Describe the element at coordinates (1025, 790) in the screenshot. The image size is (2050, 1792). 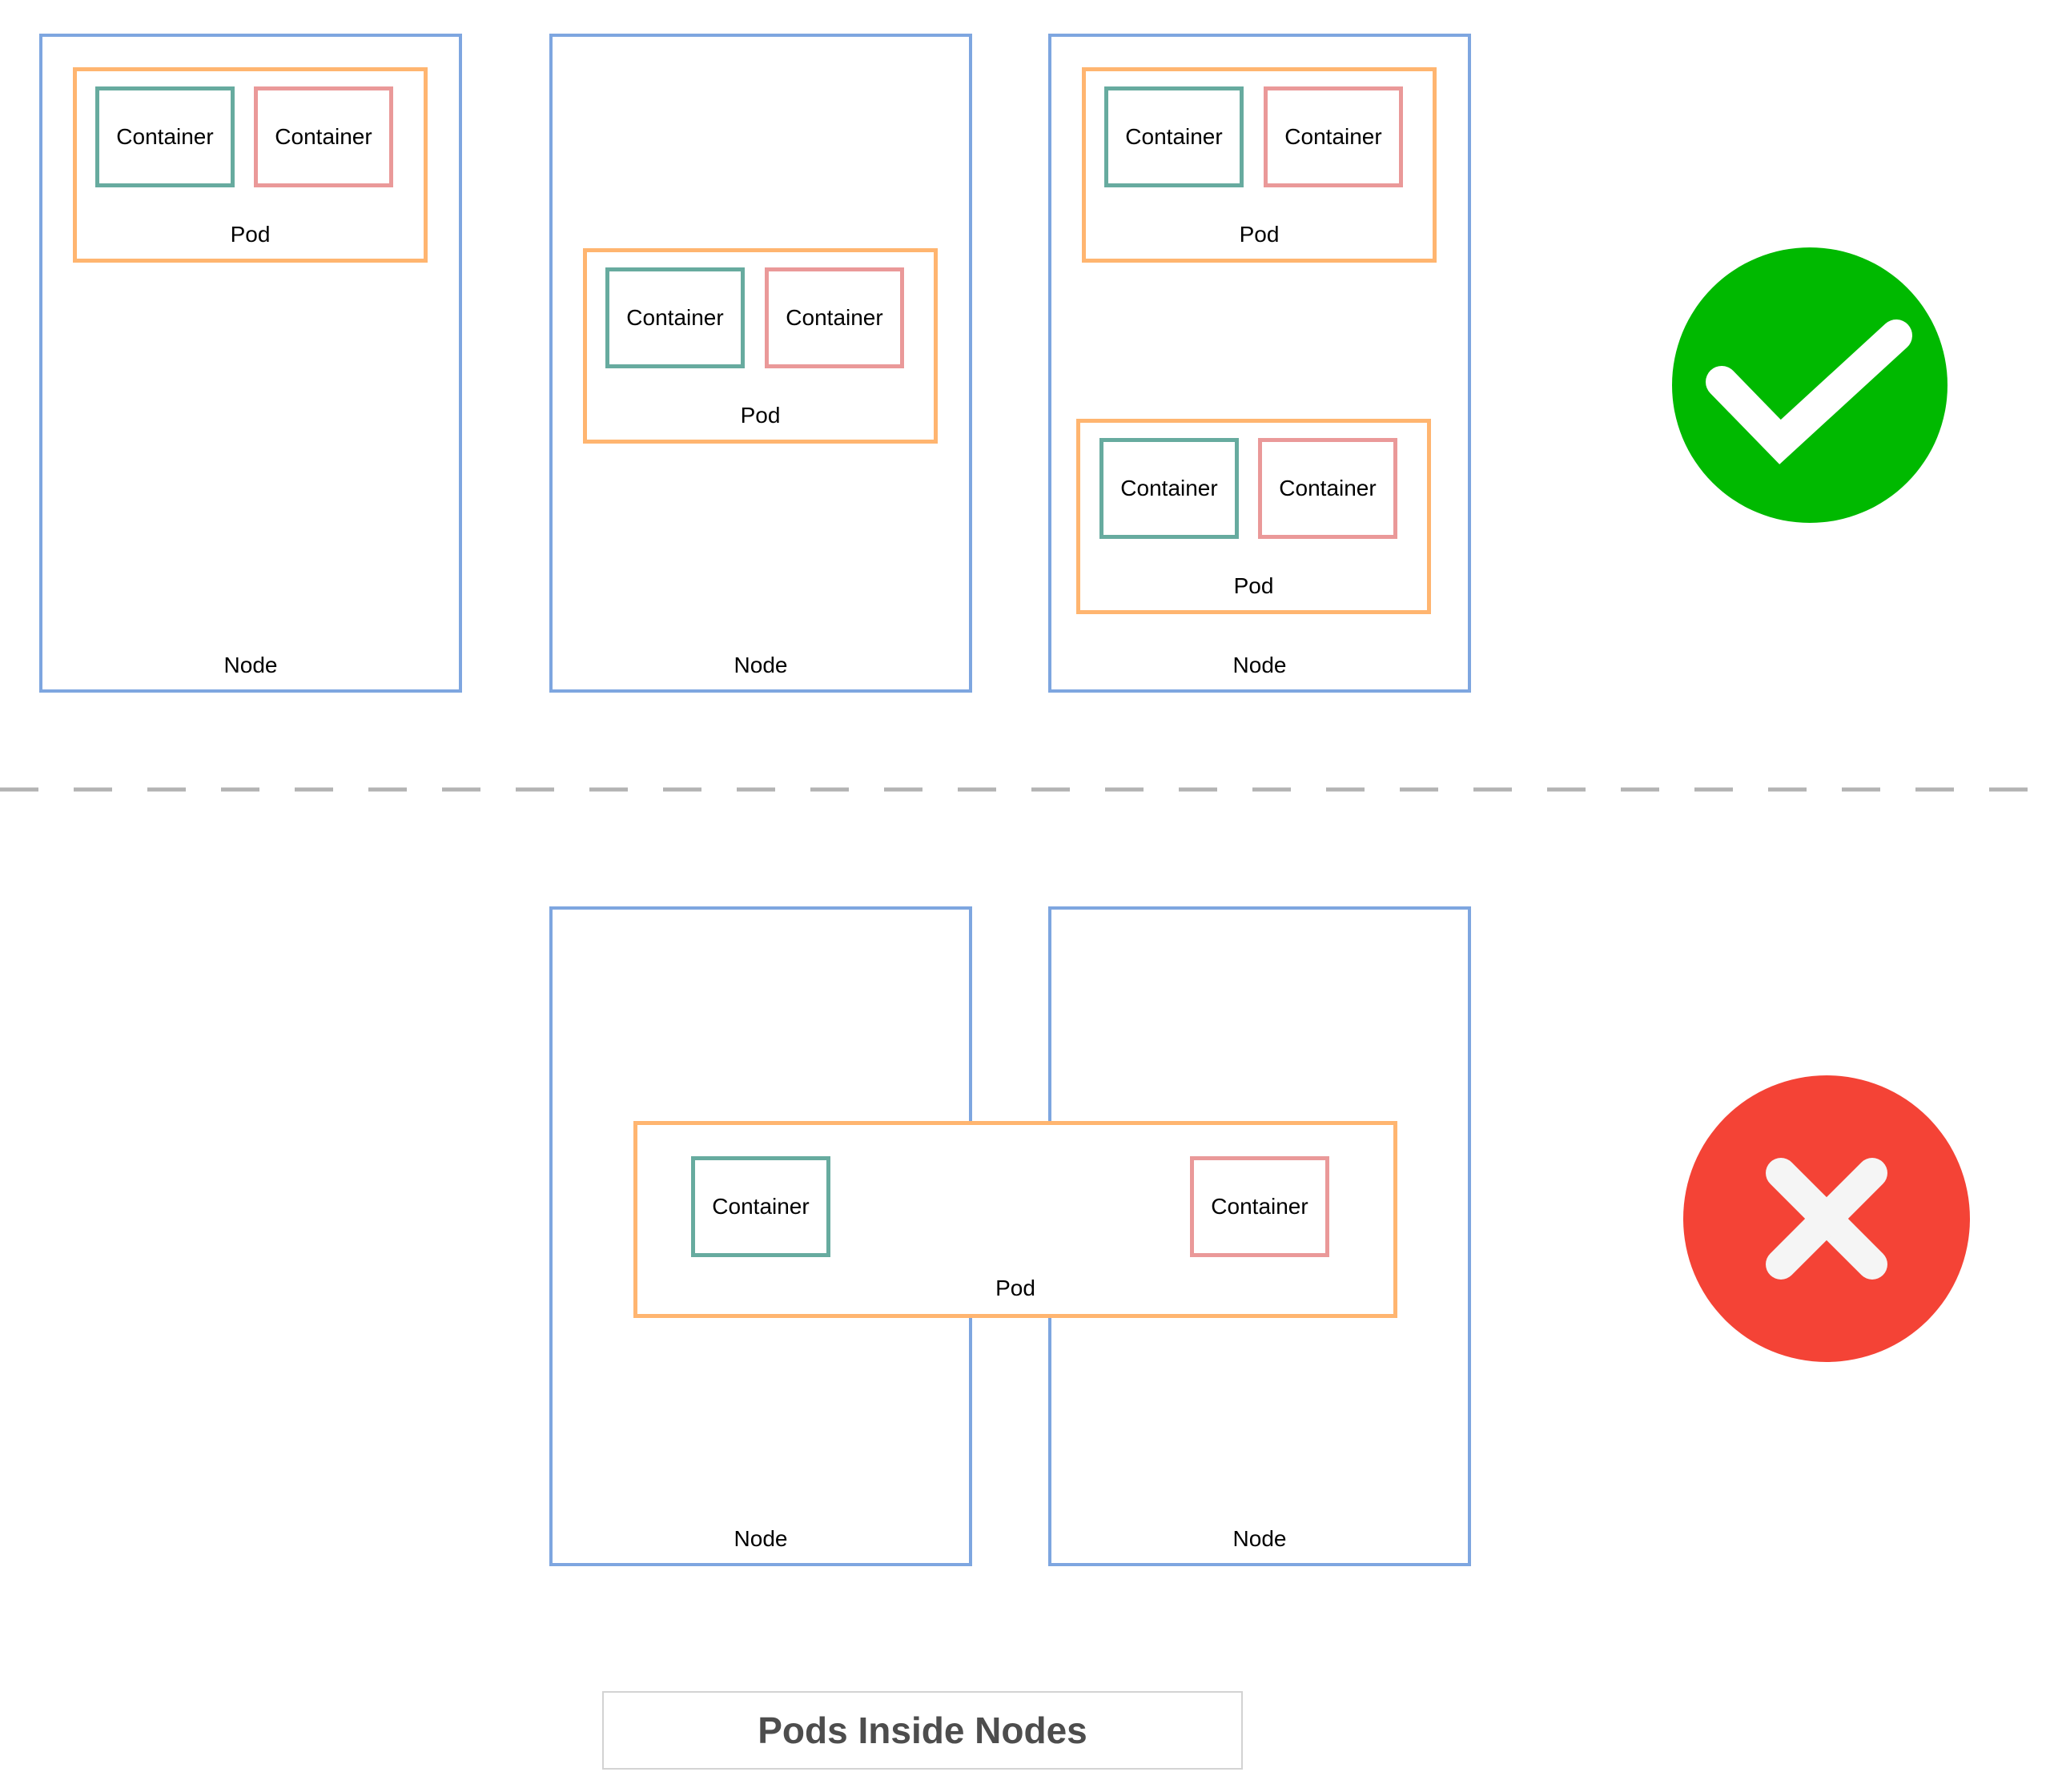
I see `section-divider` at that location.